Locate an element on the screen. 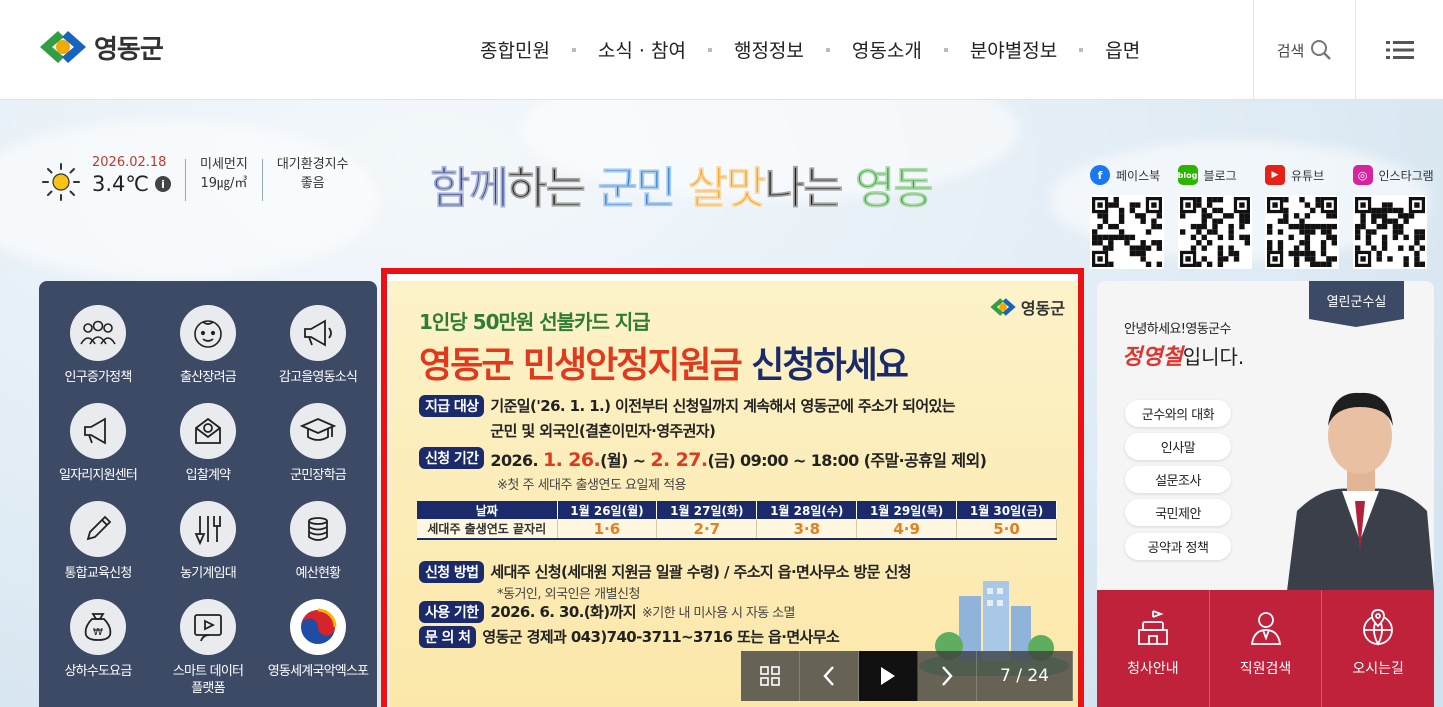 Image resolution: width=1443 pixels, height=707 pixels. sns-label: 페이스북 is located at coordinates (1138, 175).